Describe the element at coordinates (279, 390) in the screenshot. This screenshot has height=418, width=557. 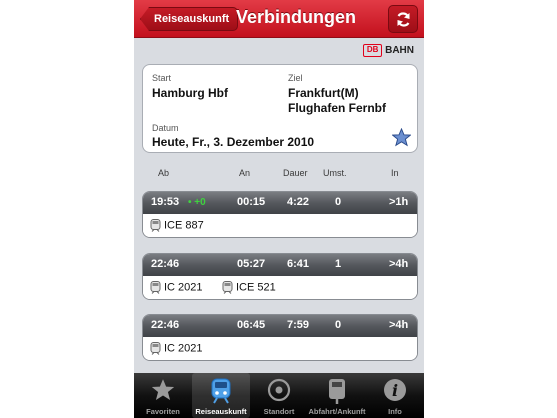
I see `location-icon` at that location.